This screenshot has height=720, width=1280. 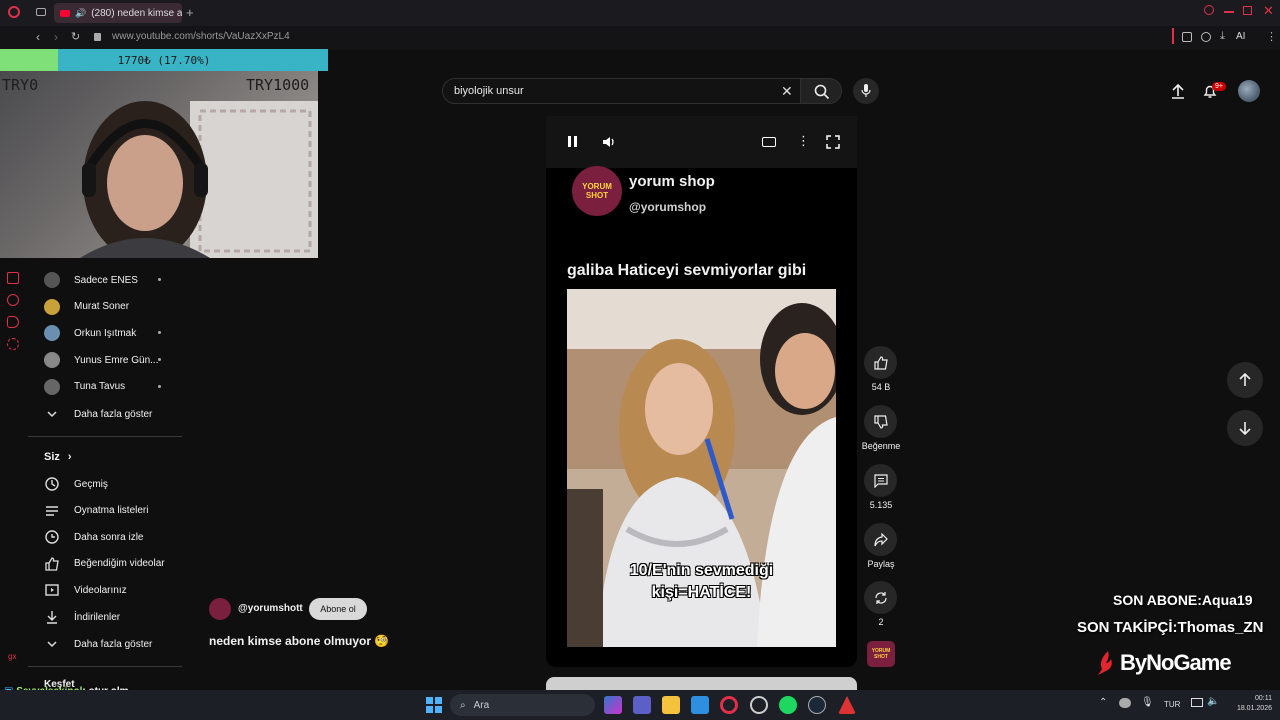 What do you see at coordinates (1213, 701) in the screenshot?
I see `volume-tray-icon: 🔈` at bounding box center [1213, 701].